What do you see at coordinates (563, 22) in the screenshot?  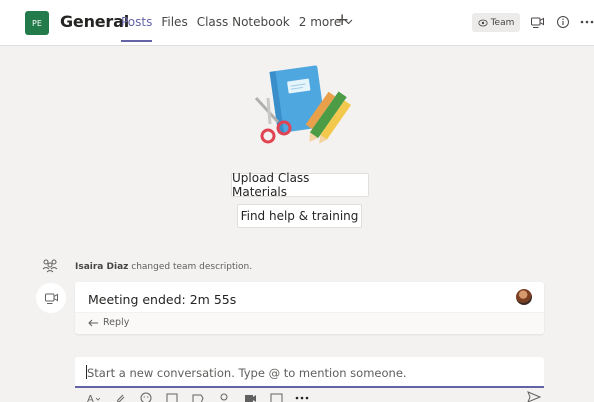 I see `info-icon` at bounding box center [563, 22].